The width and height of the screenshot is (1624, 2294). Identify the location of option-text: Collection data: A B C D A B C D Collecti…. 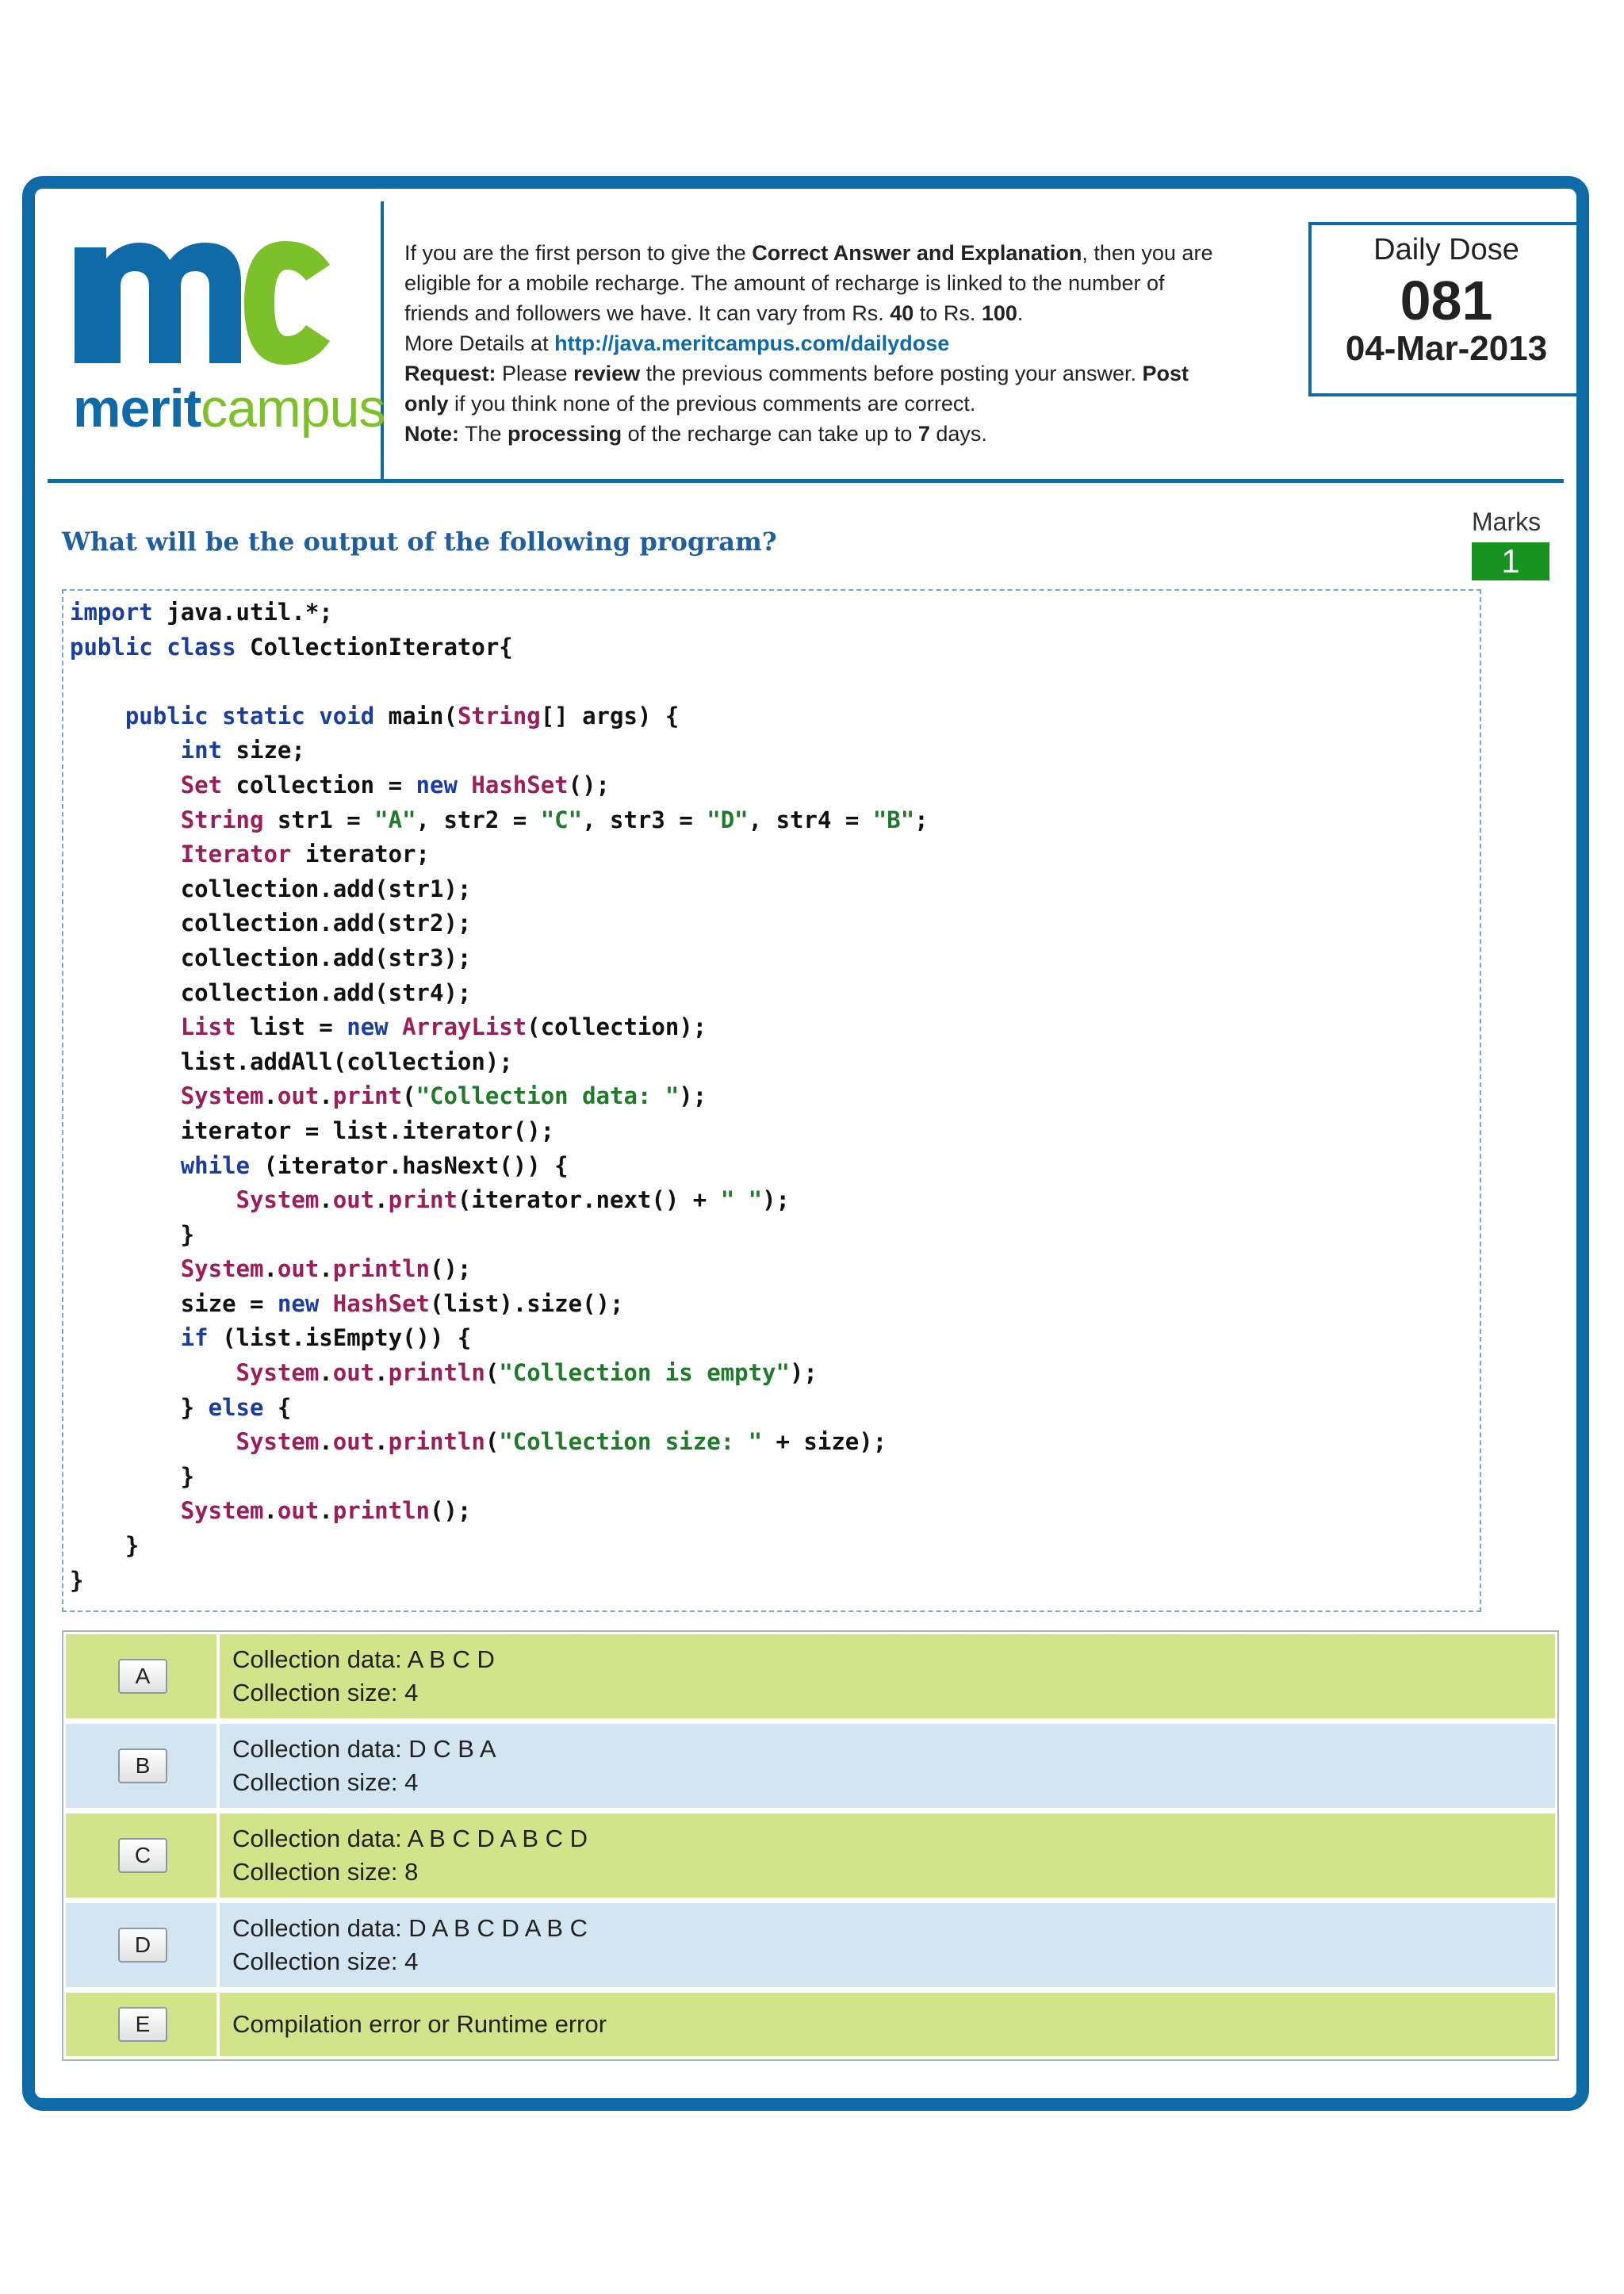
(410, 1855).